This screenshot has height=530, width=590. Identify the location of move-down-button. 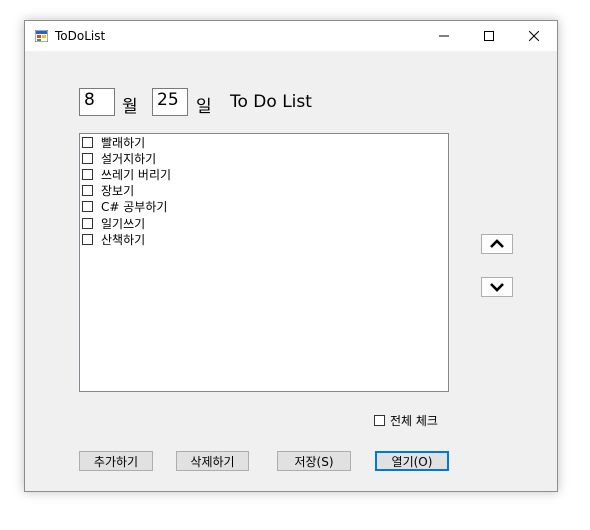
(497, 287).